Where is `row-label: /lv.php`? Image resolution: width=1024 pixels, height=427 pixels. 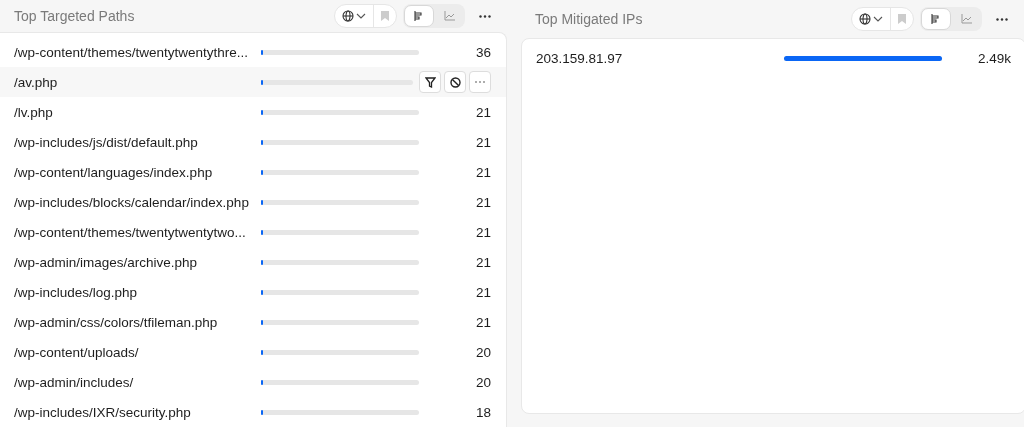
row-label: /lv.php is located at coordinates (34, 112).